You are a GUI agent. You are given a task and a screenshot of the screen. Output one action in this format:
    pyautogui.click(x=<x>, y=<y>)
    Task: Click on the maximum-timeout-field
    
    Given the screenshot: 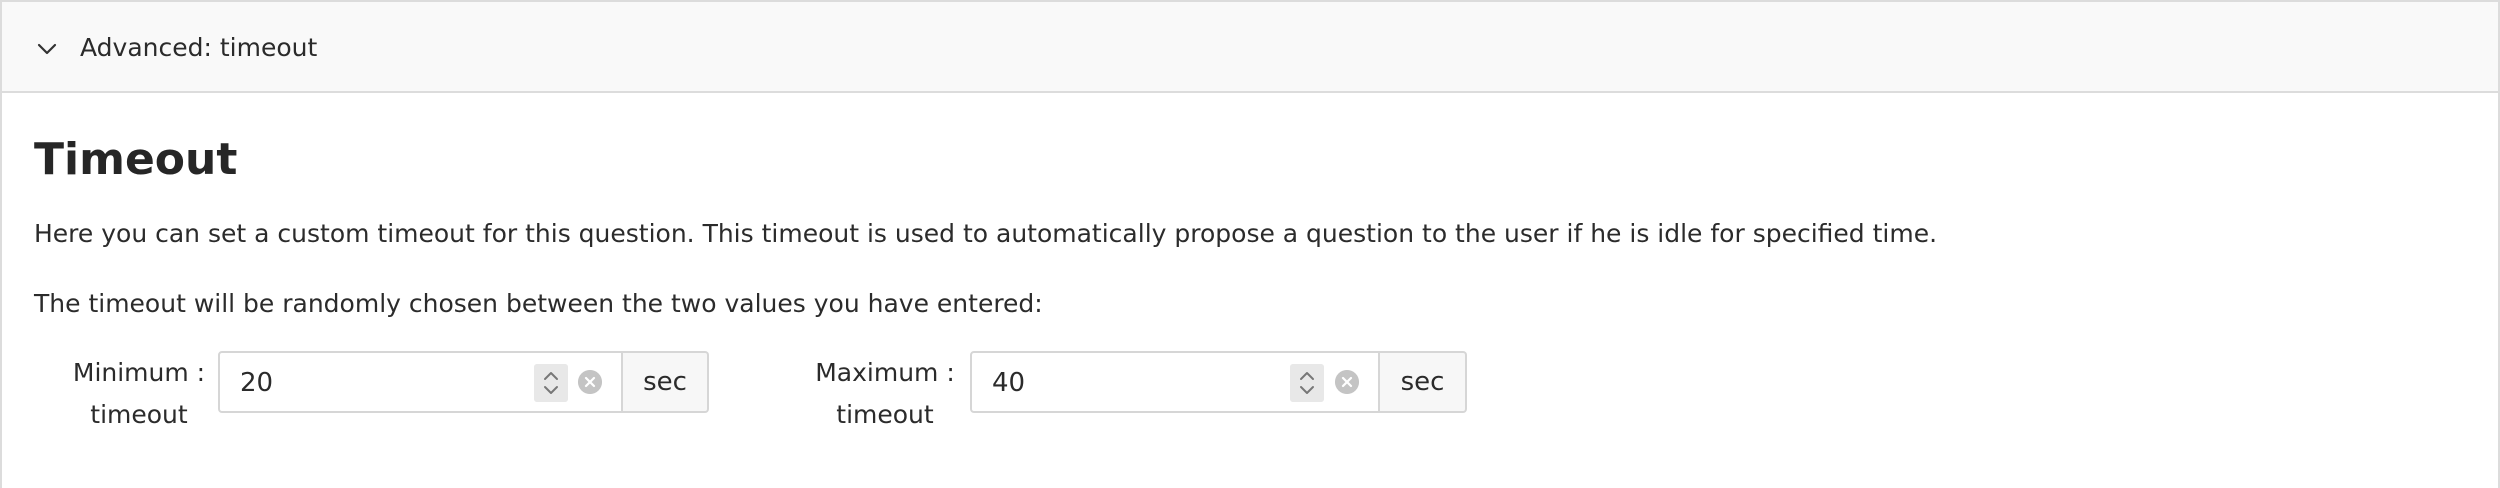 What is the action you would take?
    pyautogui.click(x=1175, y=382)
    